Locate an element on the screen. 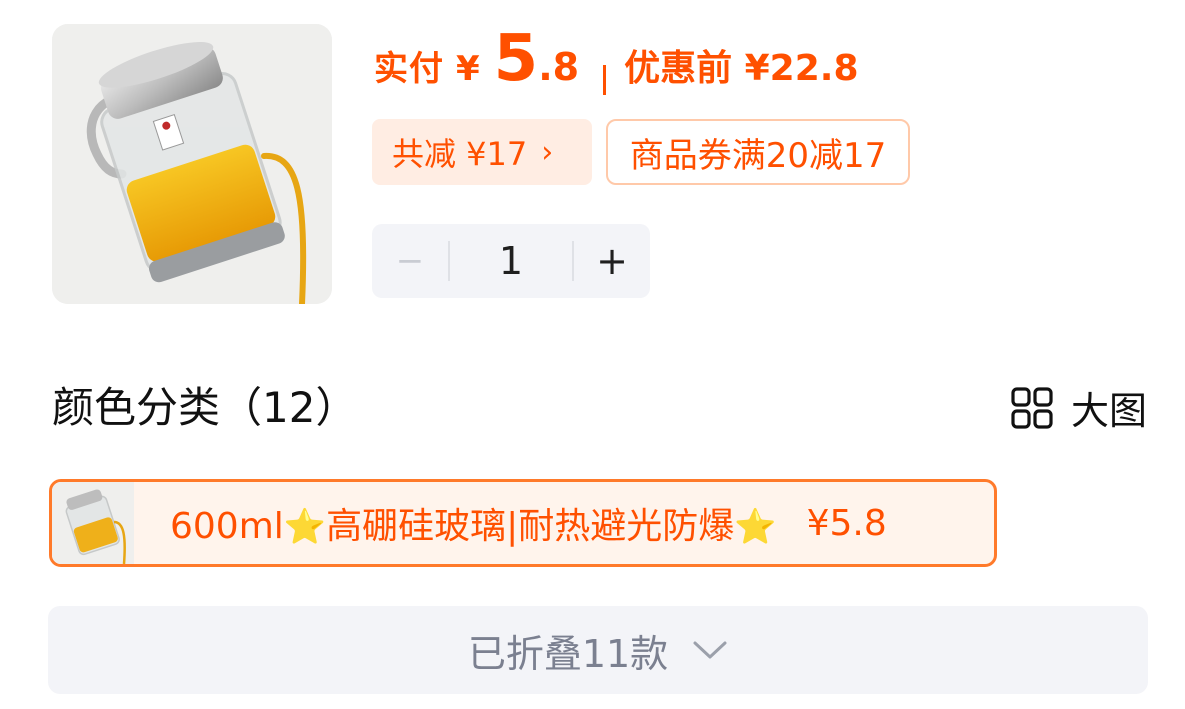 The height and width of the screenshot is (709, 1185). expand-folded-options-button: 已折叠11款 is located at coordinates (598, 650).